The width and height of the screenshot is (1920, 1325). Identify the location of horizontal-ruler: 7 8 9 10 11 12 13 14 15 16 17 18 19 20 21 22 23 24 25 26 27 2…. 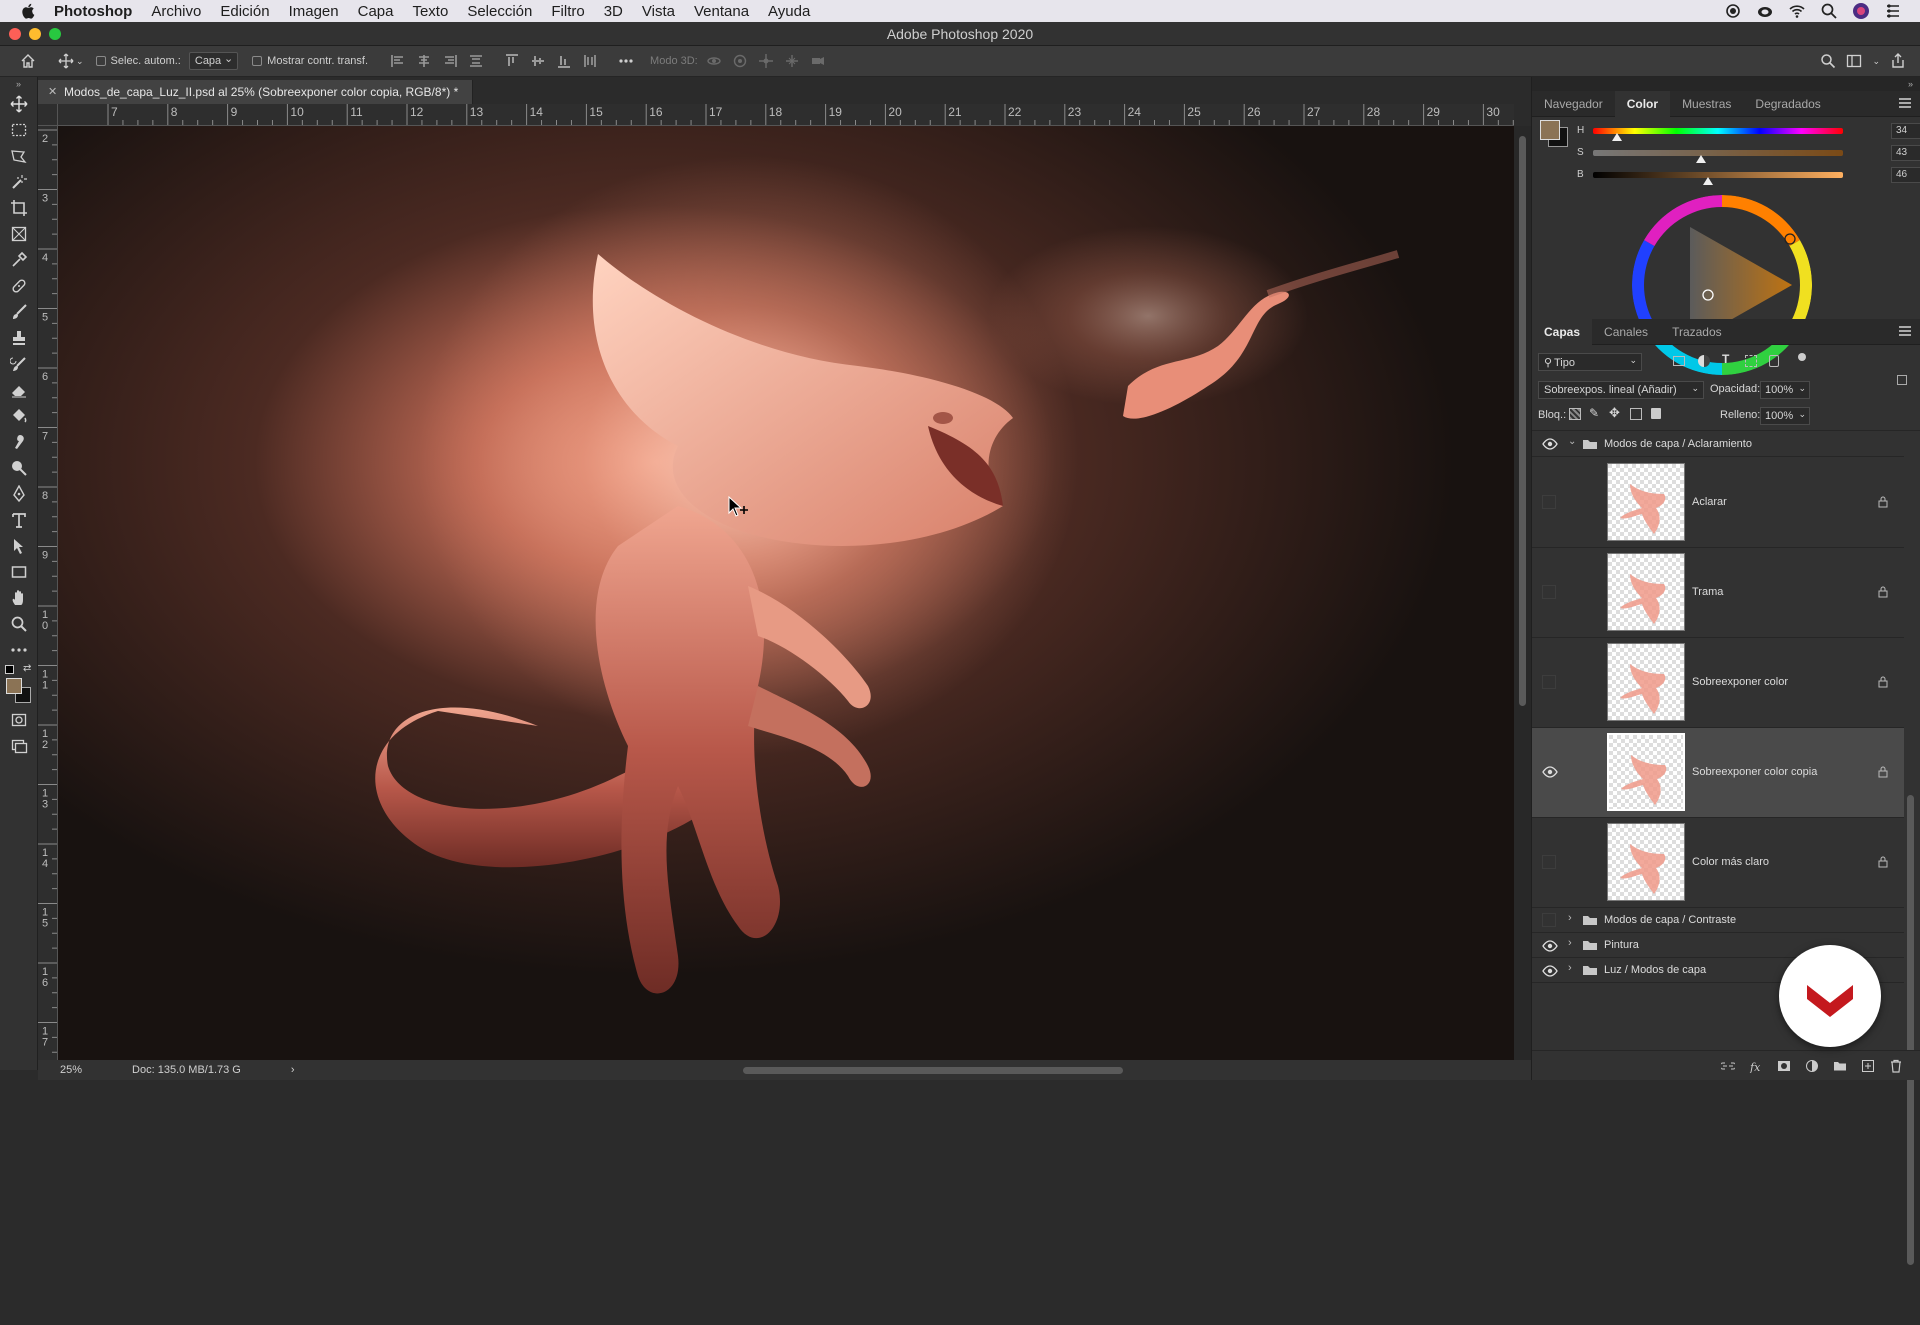
(786, 115).